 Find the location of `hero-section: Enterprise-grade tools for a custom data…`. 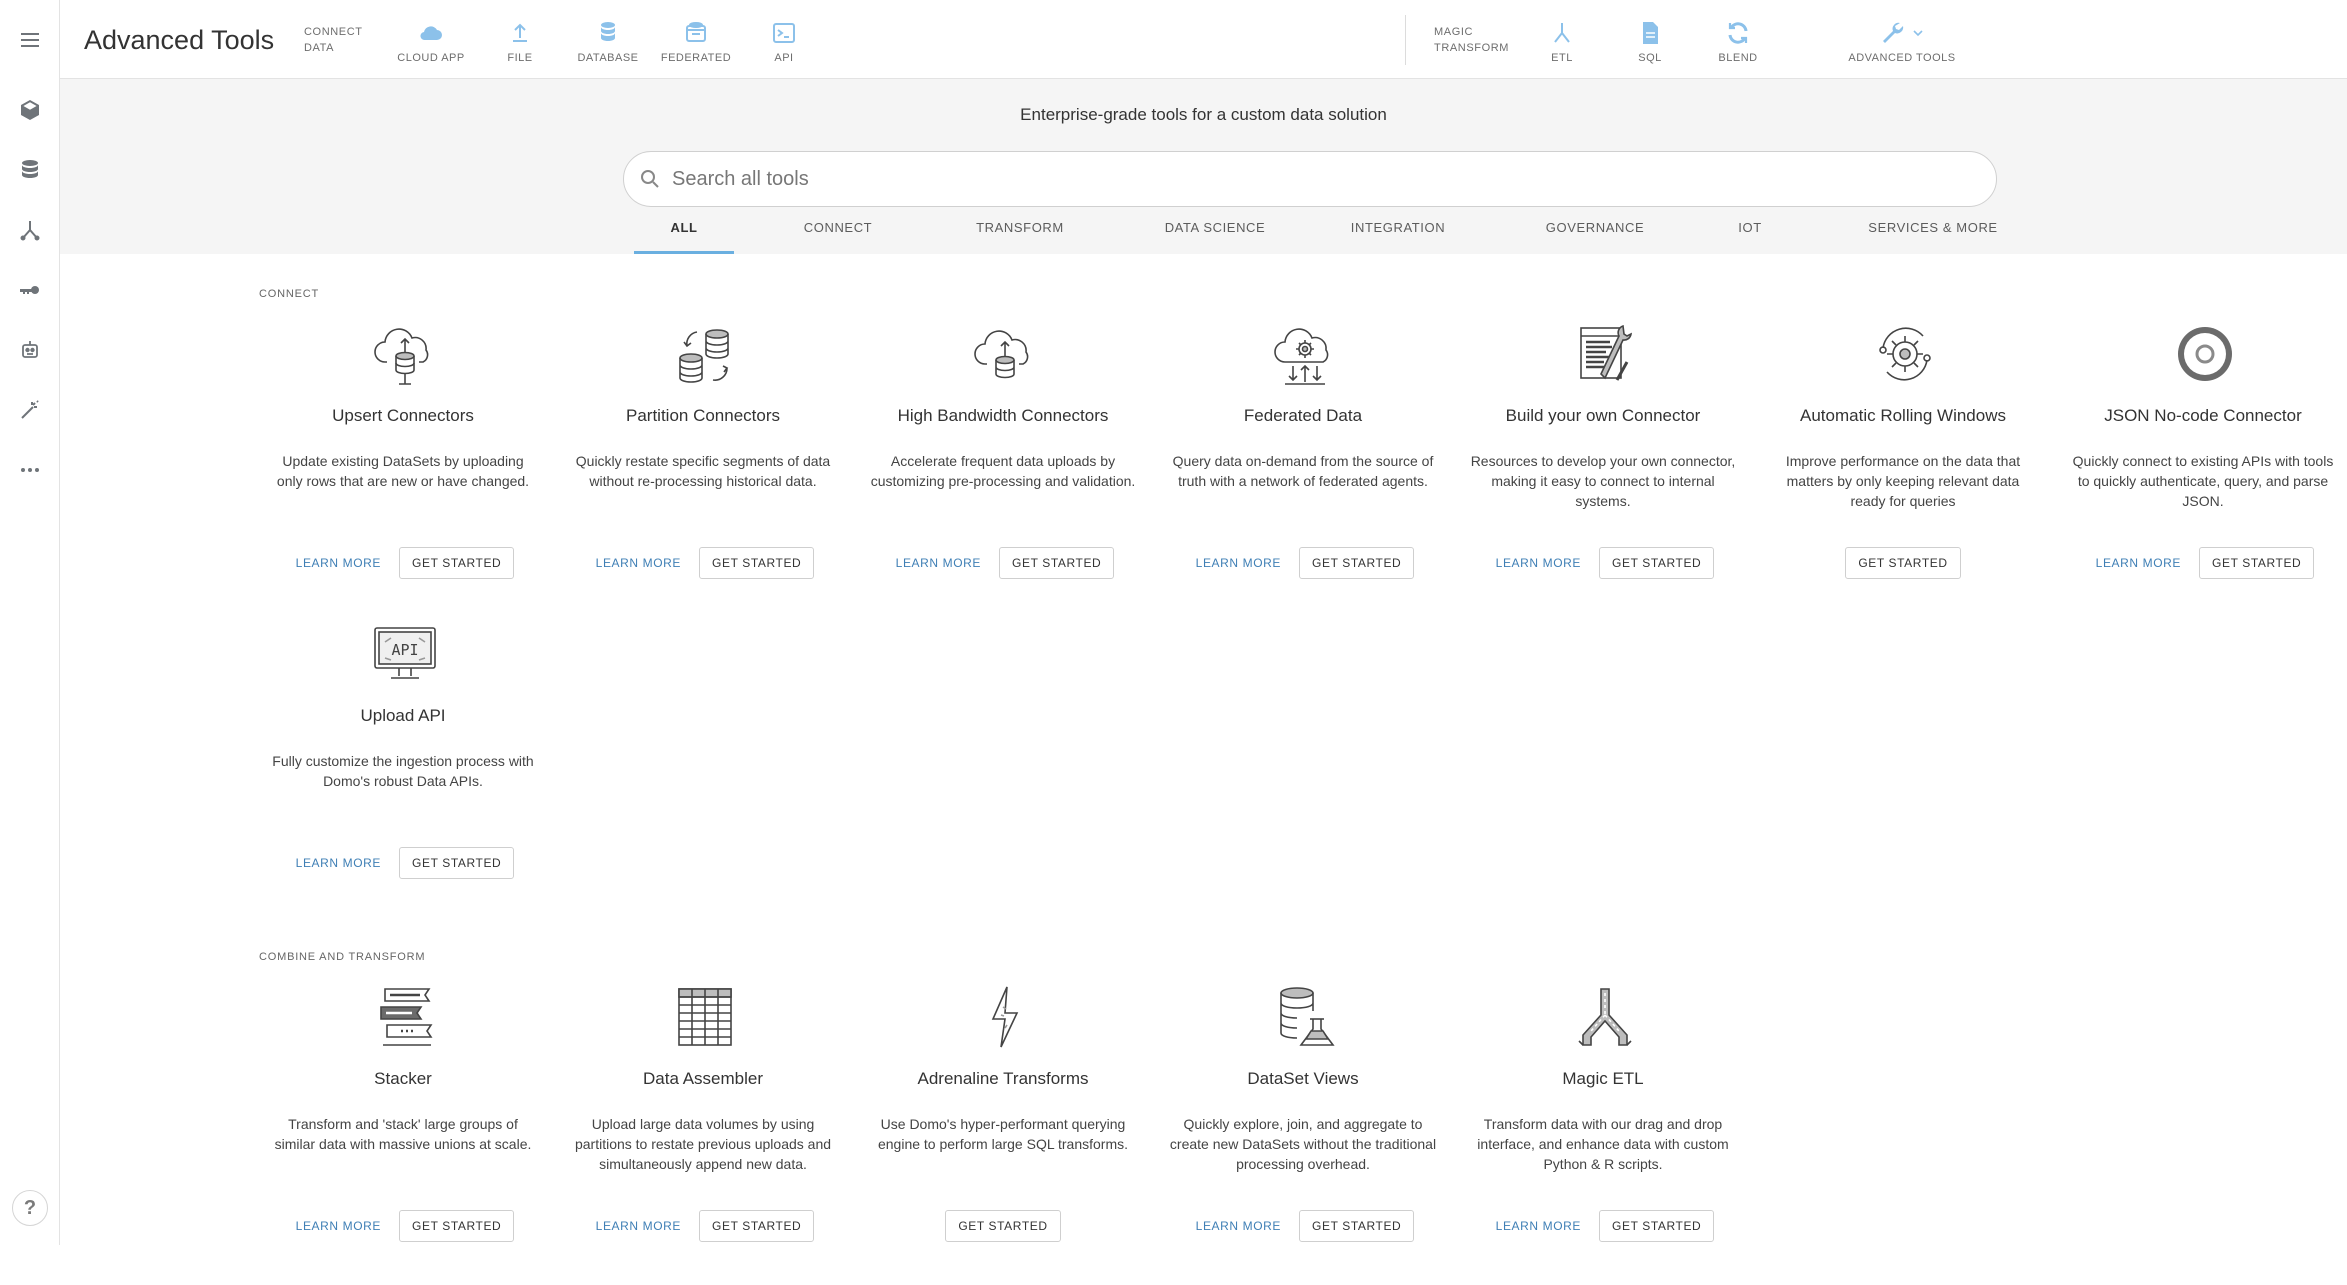

hero-section: Enterprise-grade tools for a custom data… is located at coordinates (1203, 166).